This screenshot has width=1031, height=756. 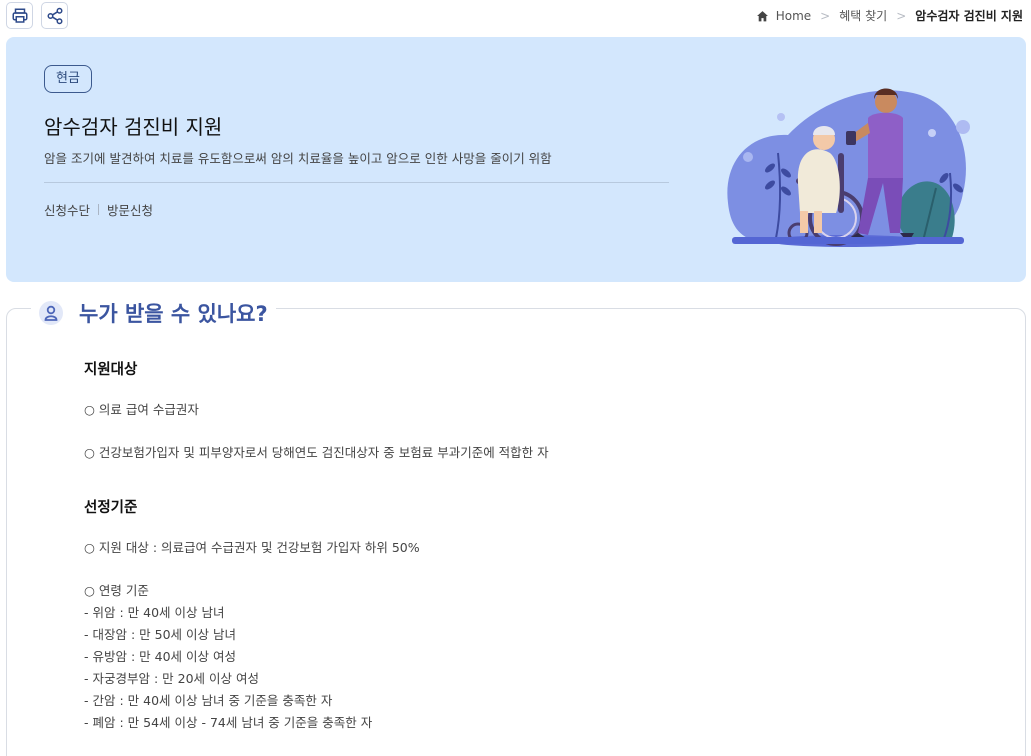 I want to click on breadcrumb-current: 암수검자 검진비 지원, so click(x=969, y=16).